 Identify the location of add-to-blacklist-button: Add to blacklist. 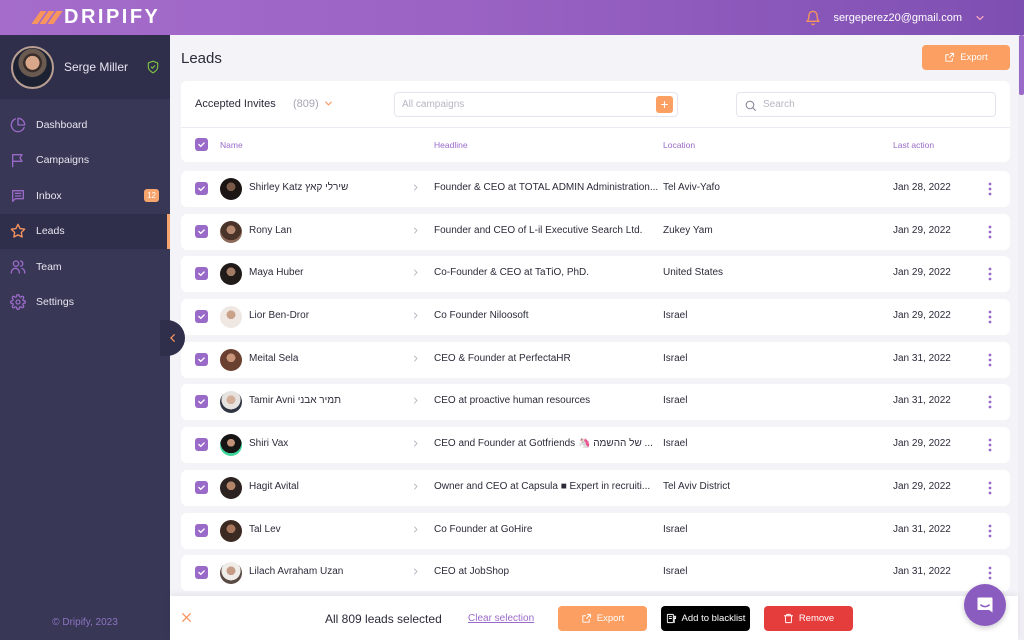
(705, 618).